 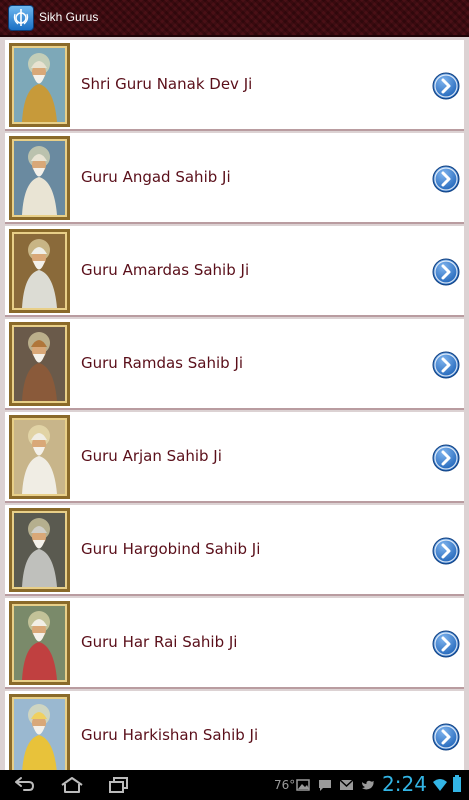 What do you see at coordinates (69, 17) in the screenshot?
I see `app-title: Sikh Gurus` at bounding box center [69, 17].